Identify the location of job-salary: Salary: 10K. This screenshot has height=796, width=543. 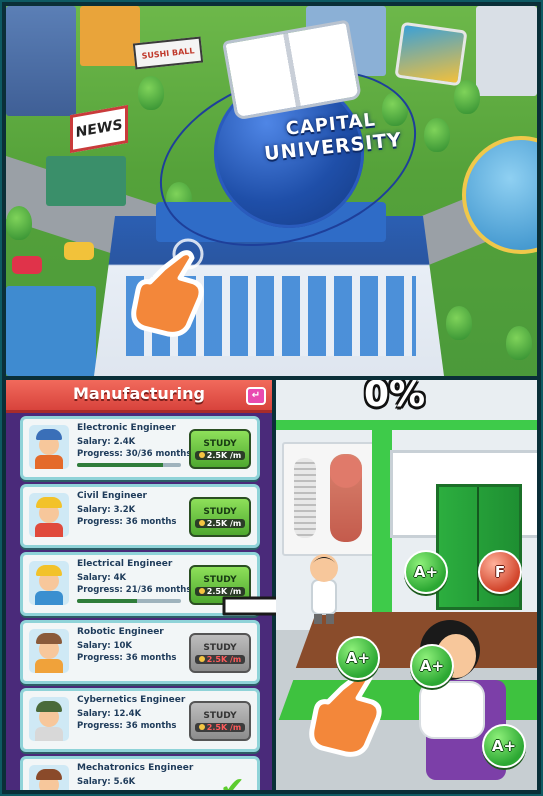
(105, 646).